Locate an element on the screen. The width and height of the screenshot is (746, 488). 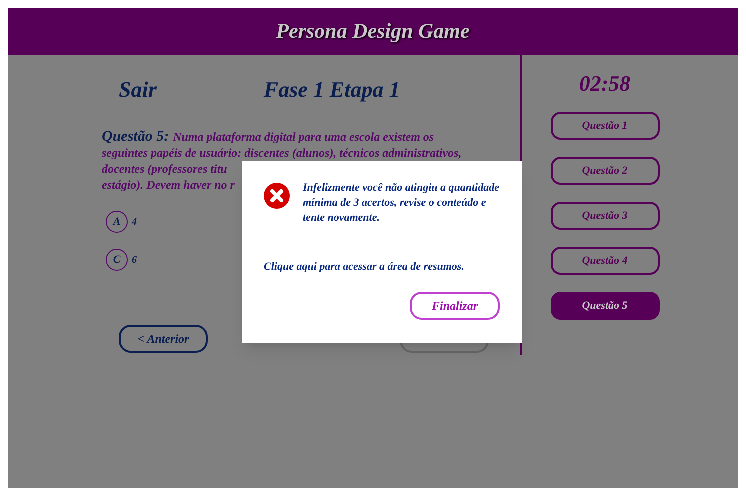
question-text: estágio). Devem haver no r is located at coordinates (168, 185).